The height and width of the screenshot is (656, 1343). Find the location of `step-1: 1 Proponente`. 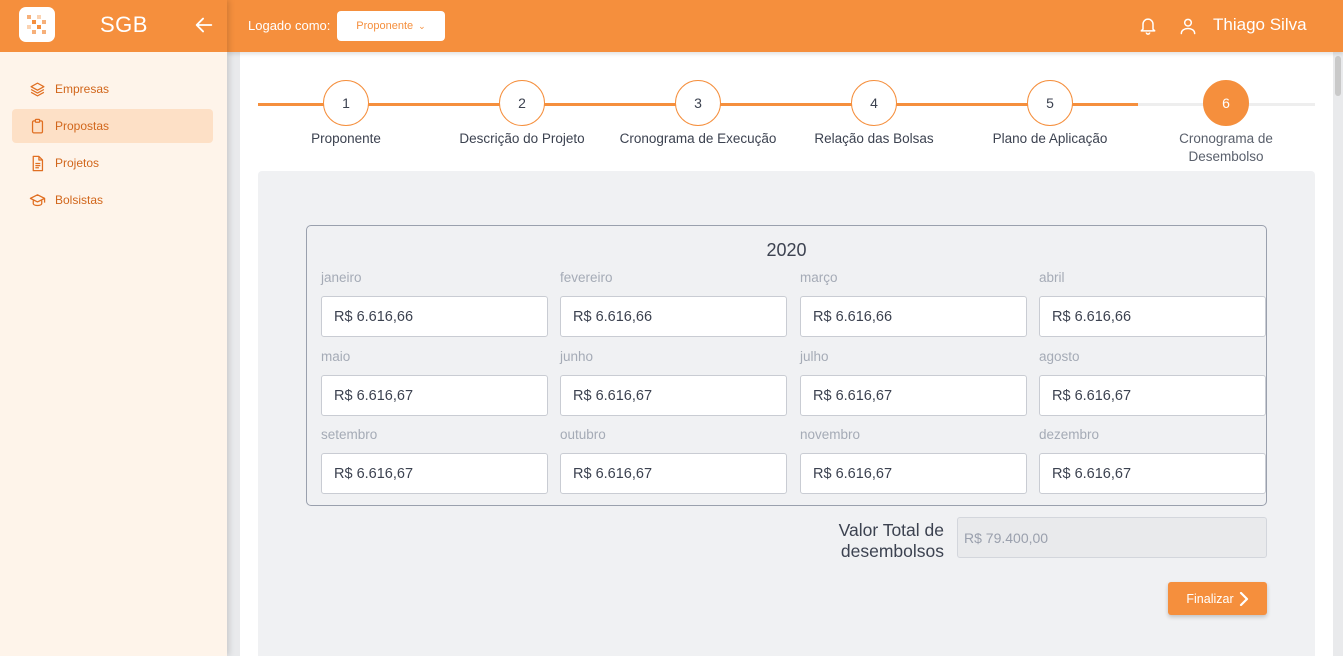

step-1: 1 Proponente is located at coordinates (346, 114).